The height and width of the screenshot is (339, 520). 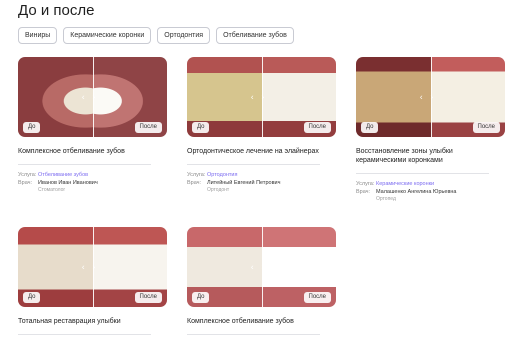 What do you see at coordinates (92, 321) in the screenshot?
I see `case-title: Тотальная реставрация улыбки` at bounding box center [92, 321].